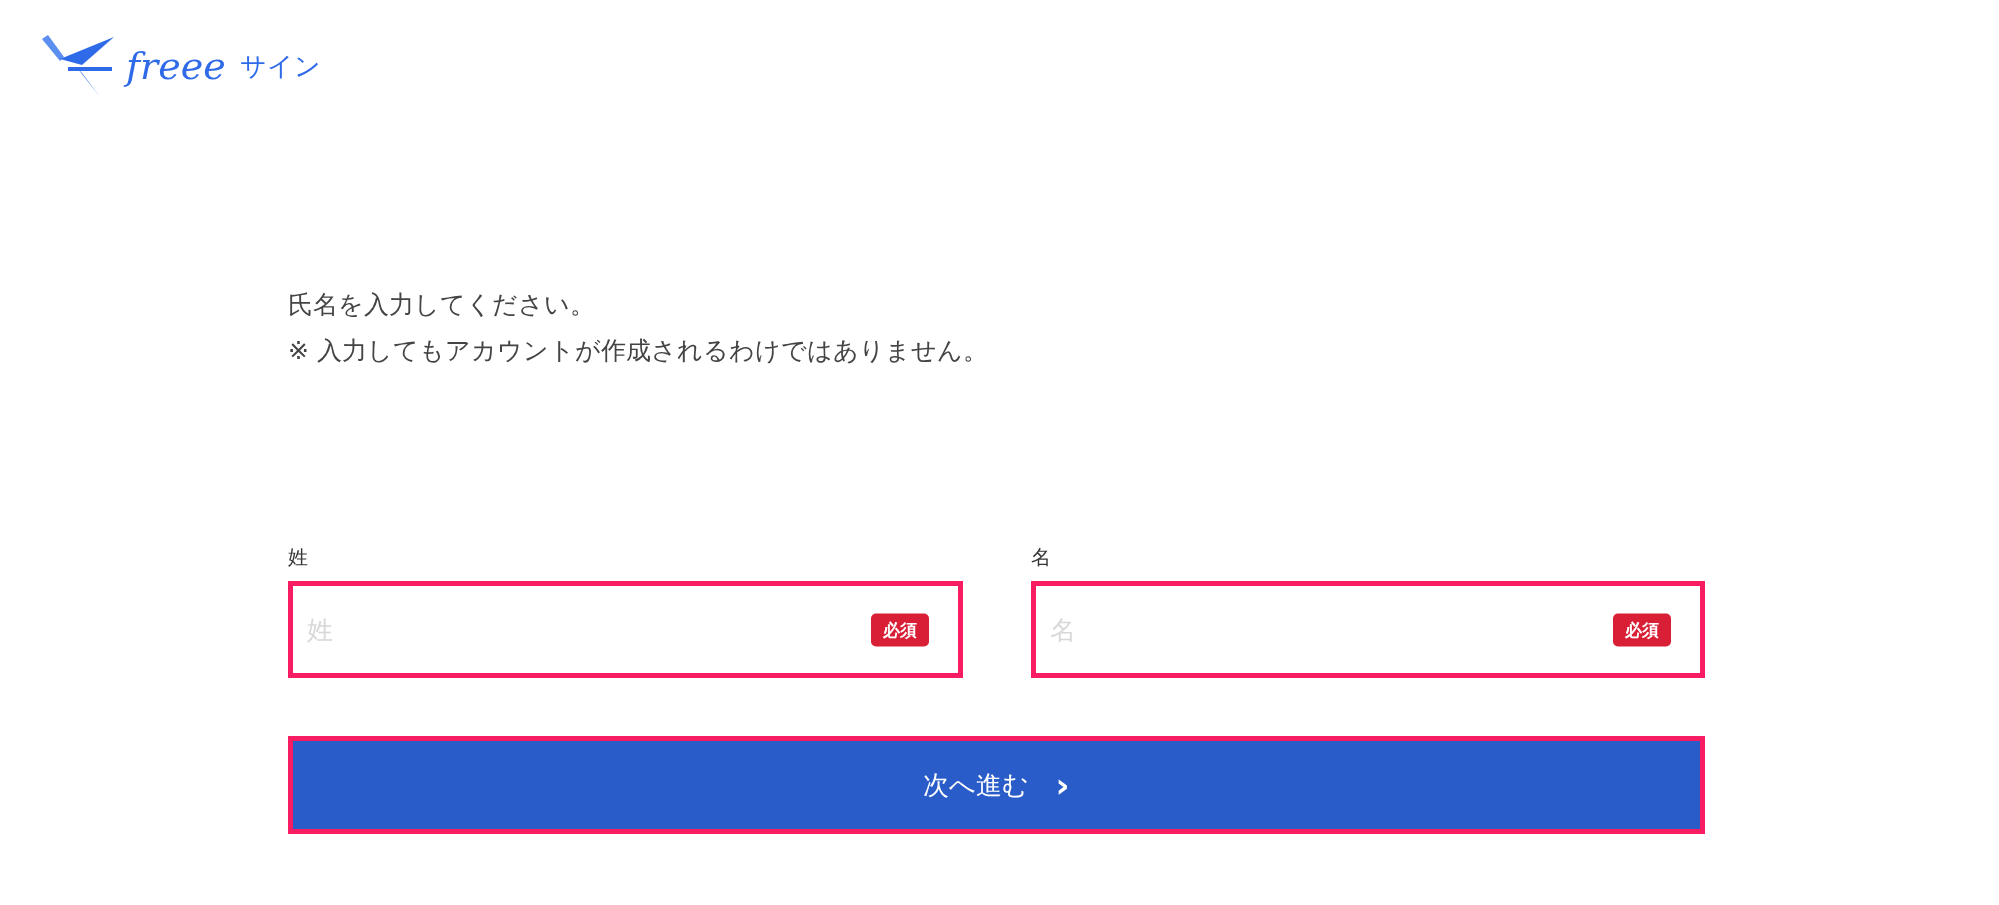 The height and width of the screenshot is (905, 1999). Describe the element at coordinates (442, 305) in the screenshot. I see `instruction-text: 氏名を入力してください。` at that location.